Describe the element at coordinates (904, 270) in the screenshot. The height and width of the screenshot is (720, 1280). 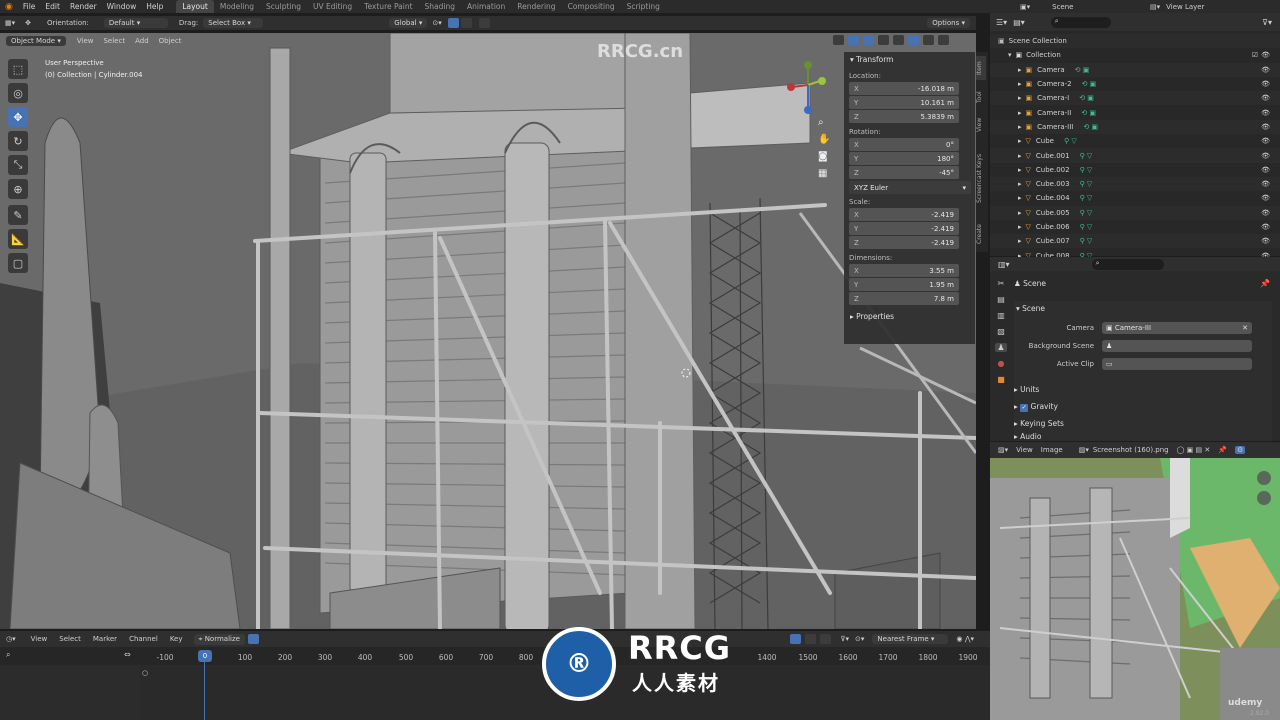
I see `dimensions-x-field: X 3.55 m` at that location.